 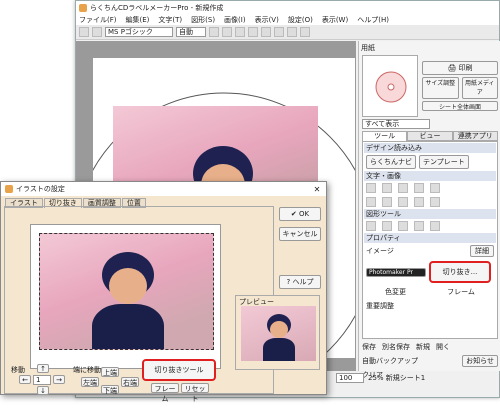 What do you see at coordinates (83, 7) in the screenshot?
I see `app-icon` at bounding box center [83, 7].